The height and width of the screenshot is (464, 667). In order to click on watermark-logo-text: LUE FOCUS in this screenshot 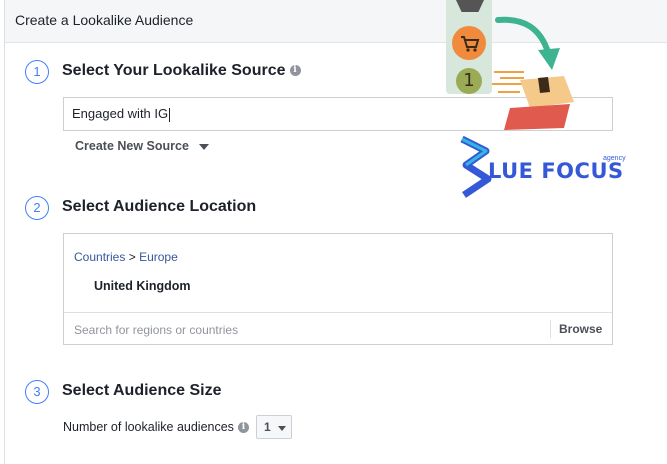, I will do `click(556, 171)`.